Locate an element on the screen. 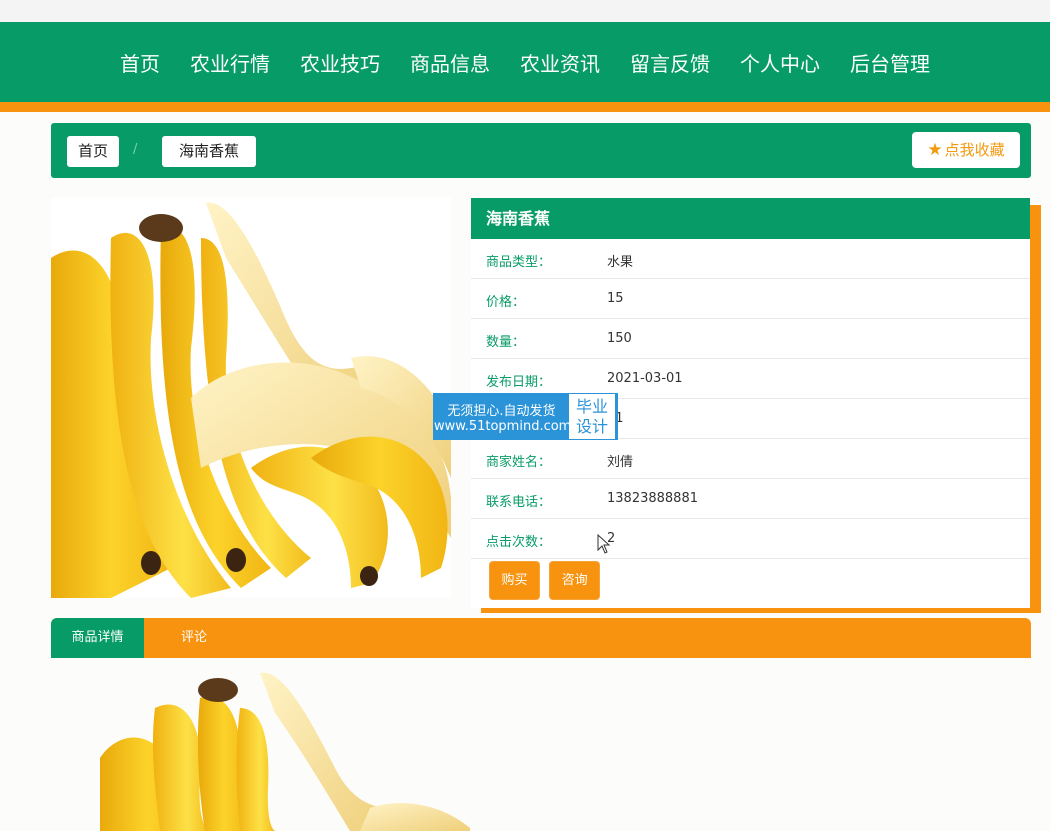 This screenshot has width=1050, height=831. detail-tabs: 商品详情 评论 is located at coordinates (541, 638).